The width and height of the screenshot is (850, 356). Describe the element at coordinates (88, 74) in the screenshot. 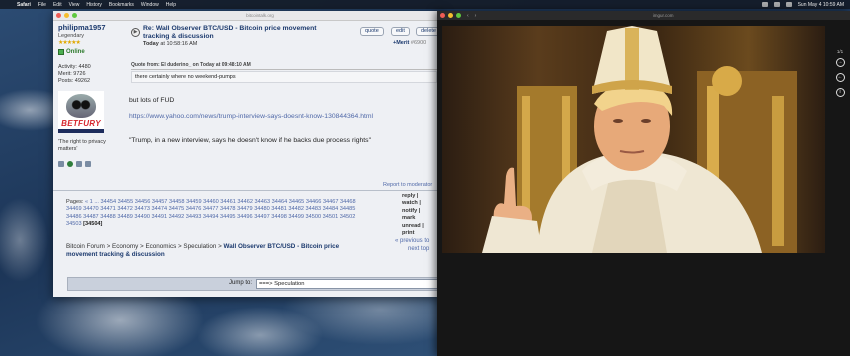

I see `poster-stats: Activity: 4480 Merit: 9726 Posts: 49262` at that location.